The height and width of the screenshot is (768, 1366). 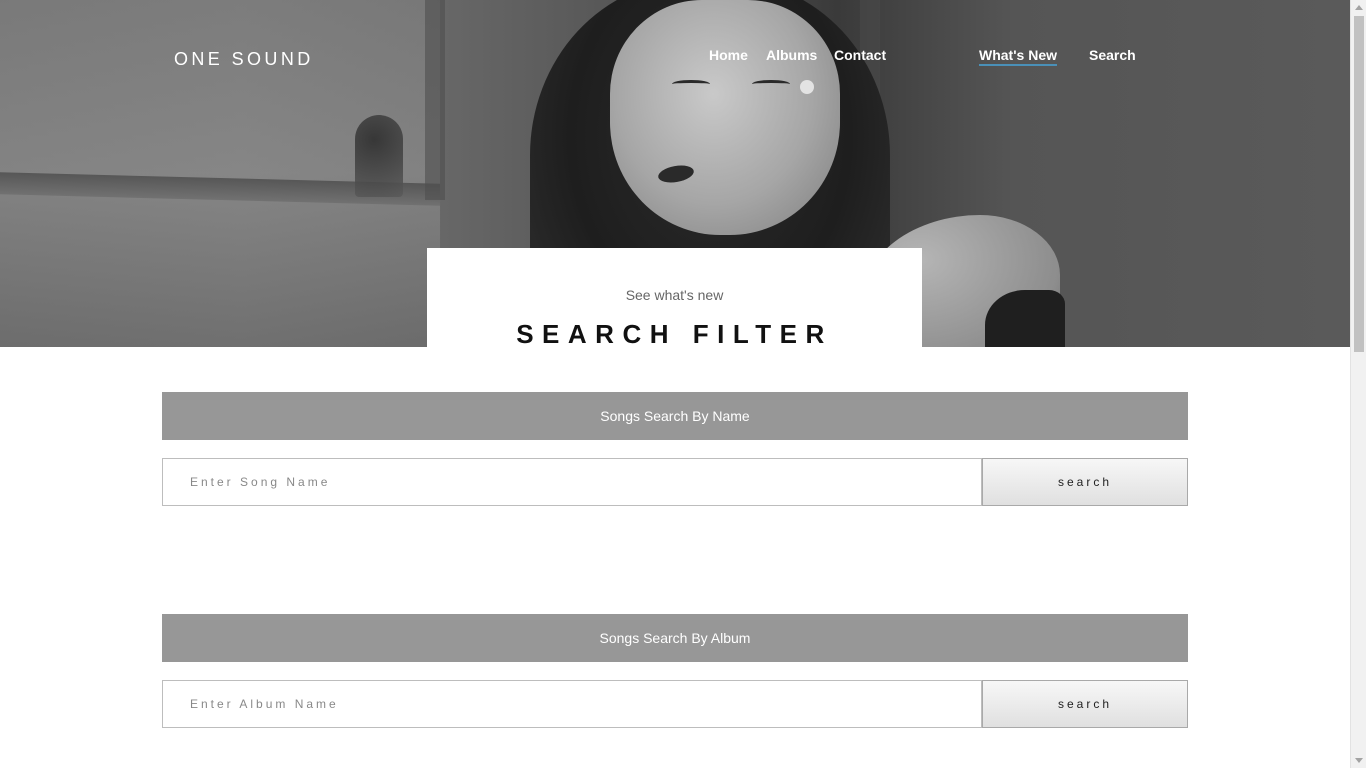 What do you see at coordinates (728, 55) in the screenshot?
I see `nav-home: Home` at bounding box center [728, 55].